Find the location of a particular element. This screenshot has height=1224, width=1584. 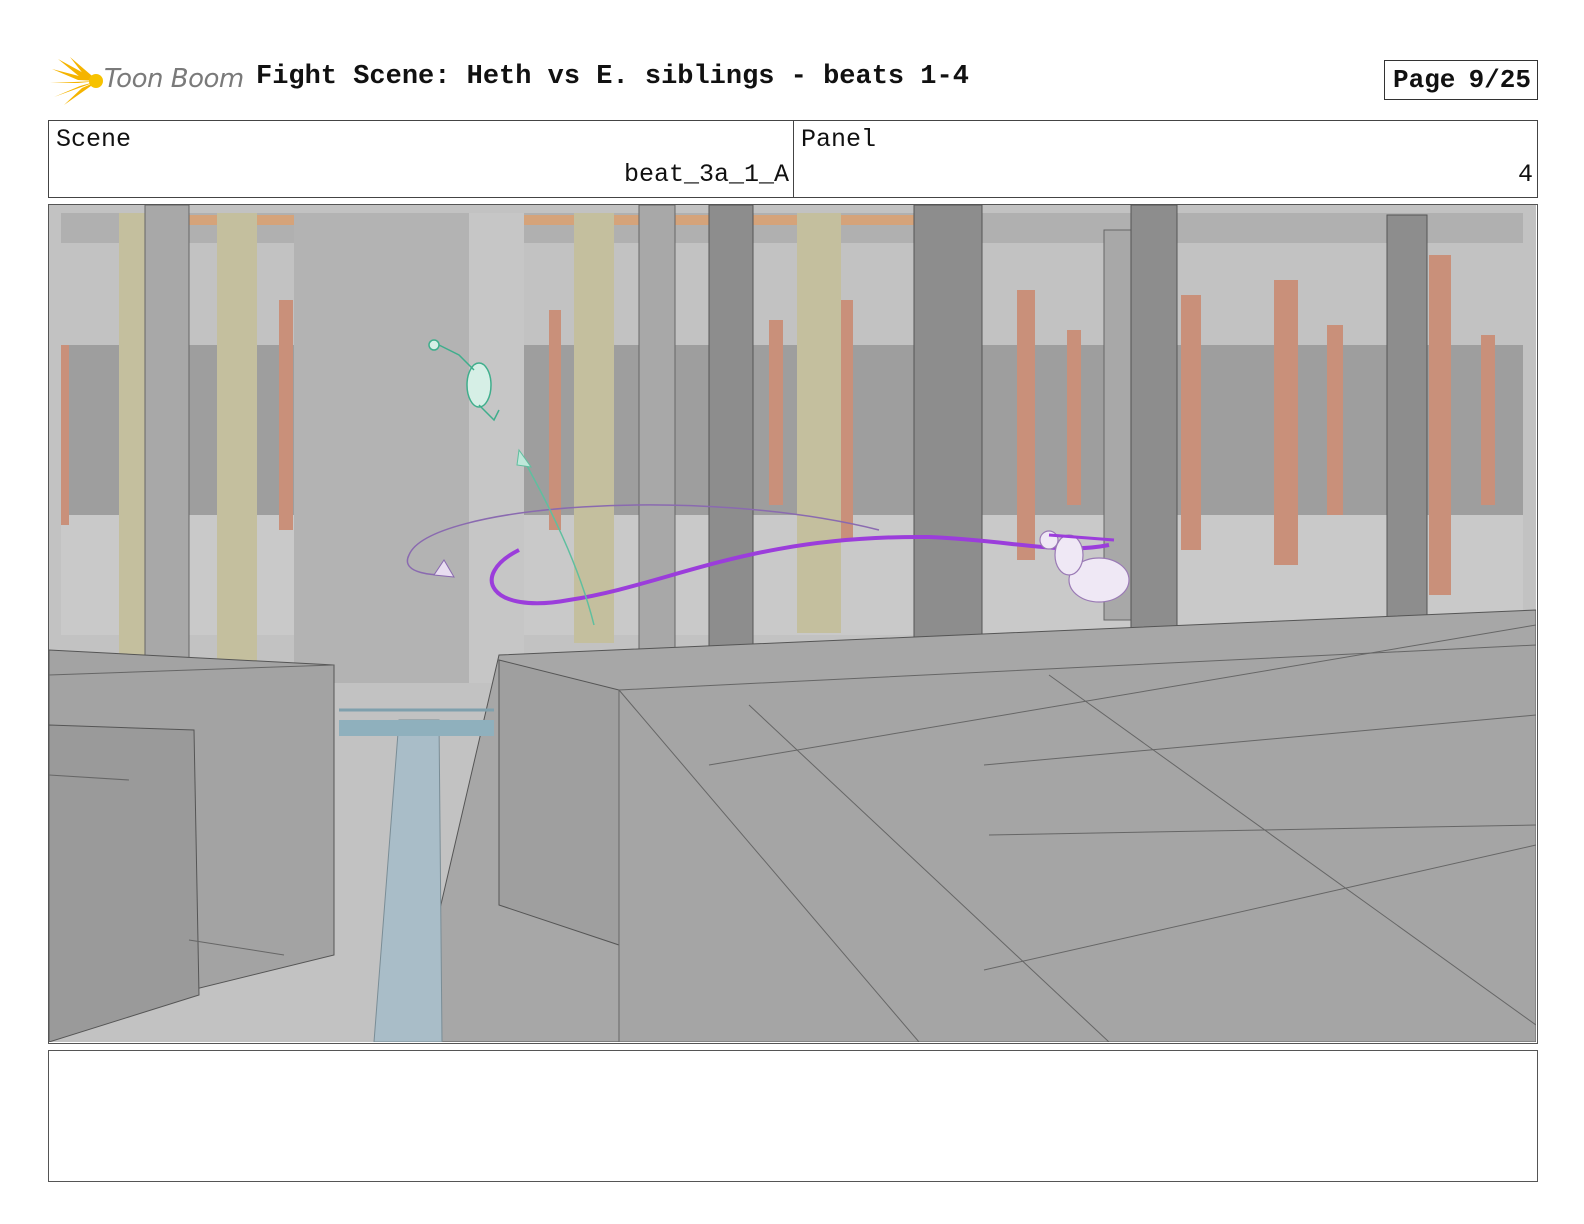

scene-label: Scene is located at coordinates (94, 139).